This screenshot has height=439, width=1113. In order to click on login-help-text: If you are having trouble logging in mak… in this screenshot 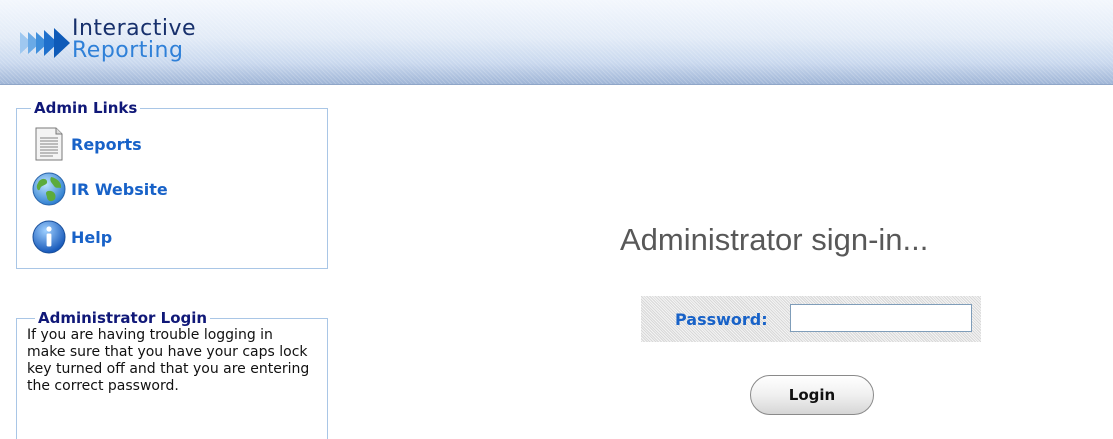, I will do `click(168, 360)`.